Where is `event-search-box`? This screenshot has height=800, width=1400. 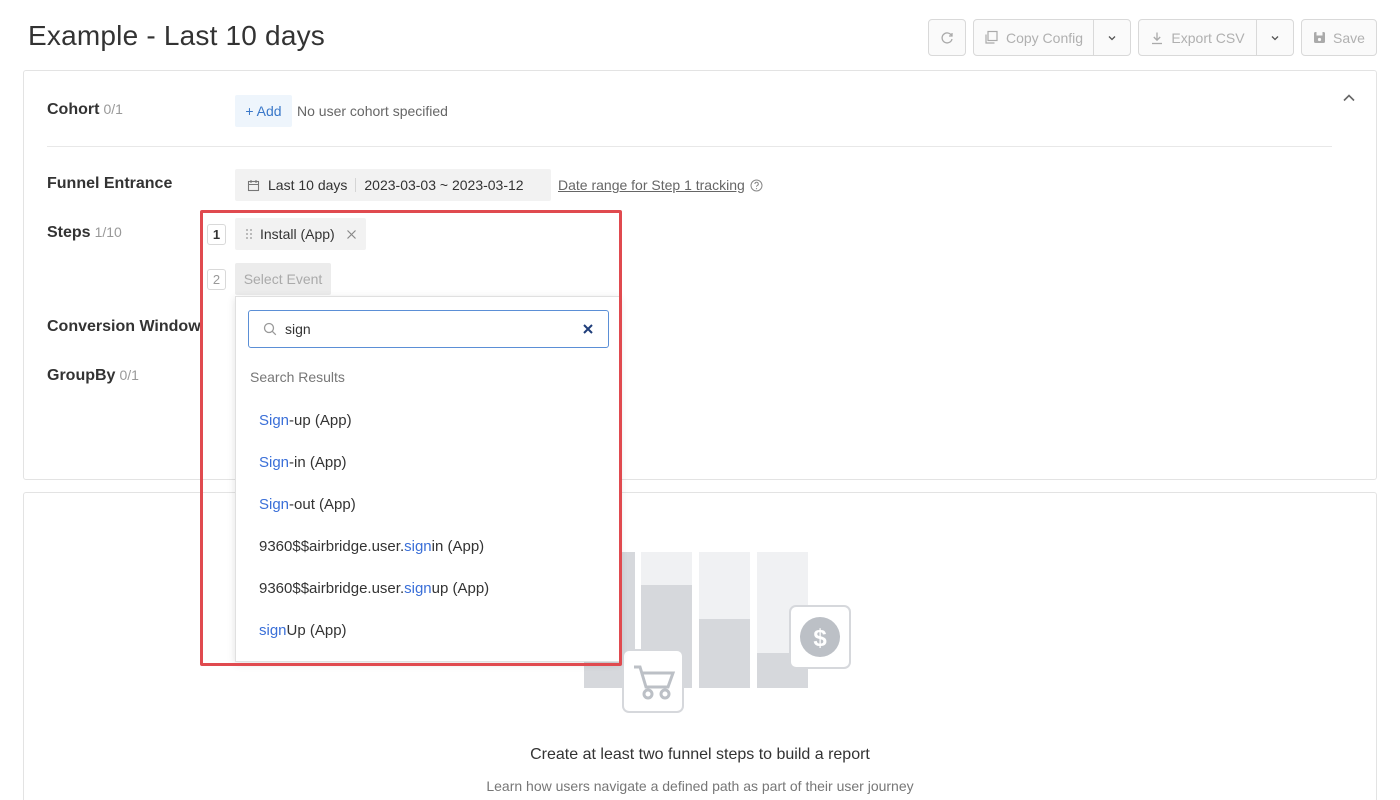
event-search-box is located at coordinates (428, 329).